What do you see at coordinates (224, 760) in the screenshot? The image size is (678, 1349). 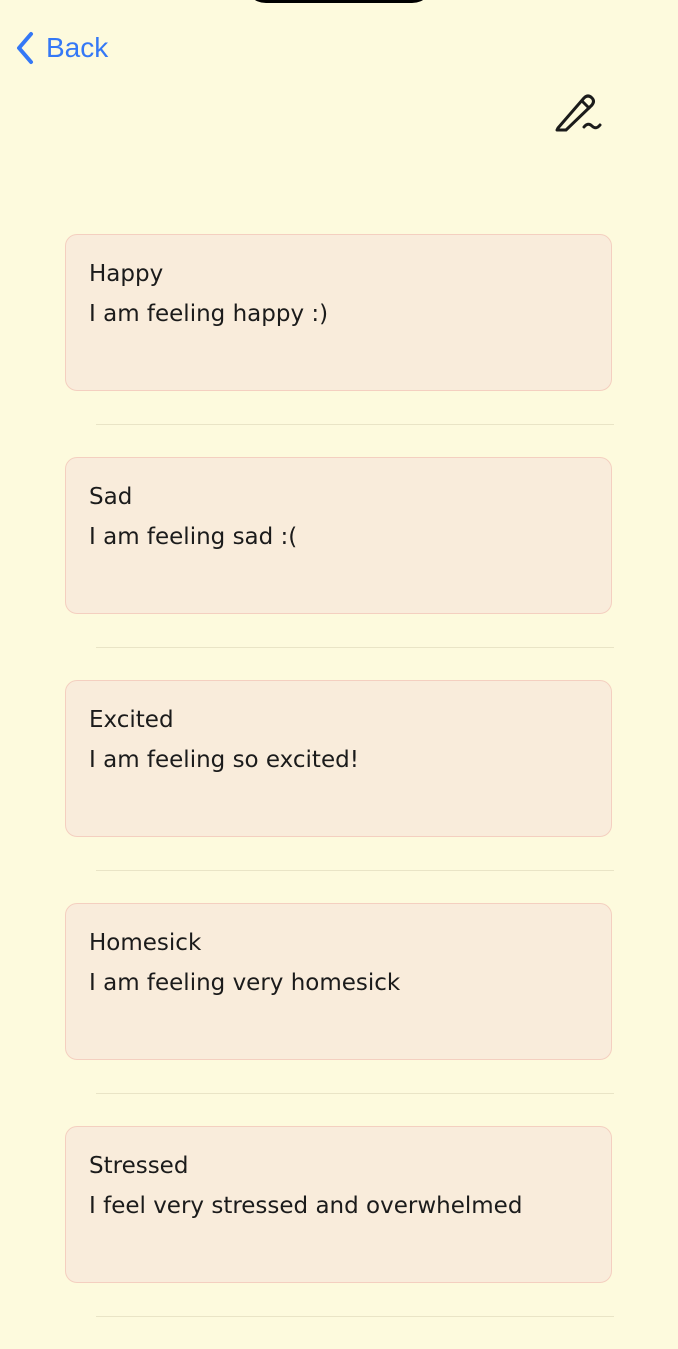 I see `entry-text: I am feeling so excited!` at bounding box center [224, 760].